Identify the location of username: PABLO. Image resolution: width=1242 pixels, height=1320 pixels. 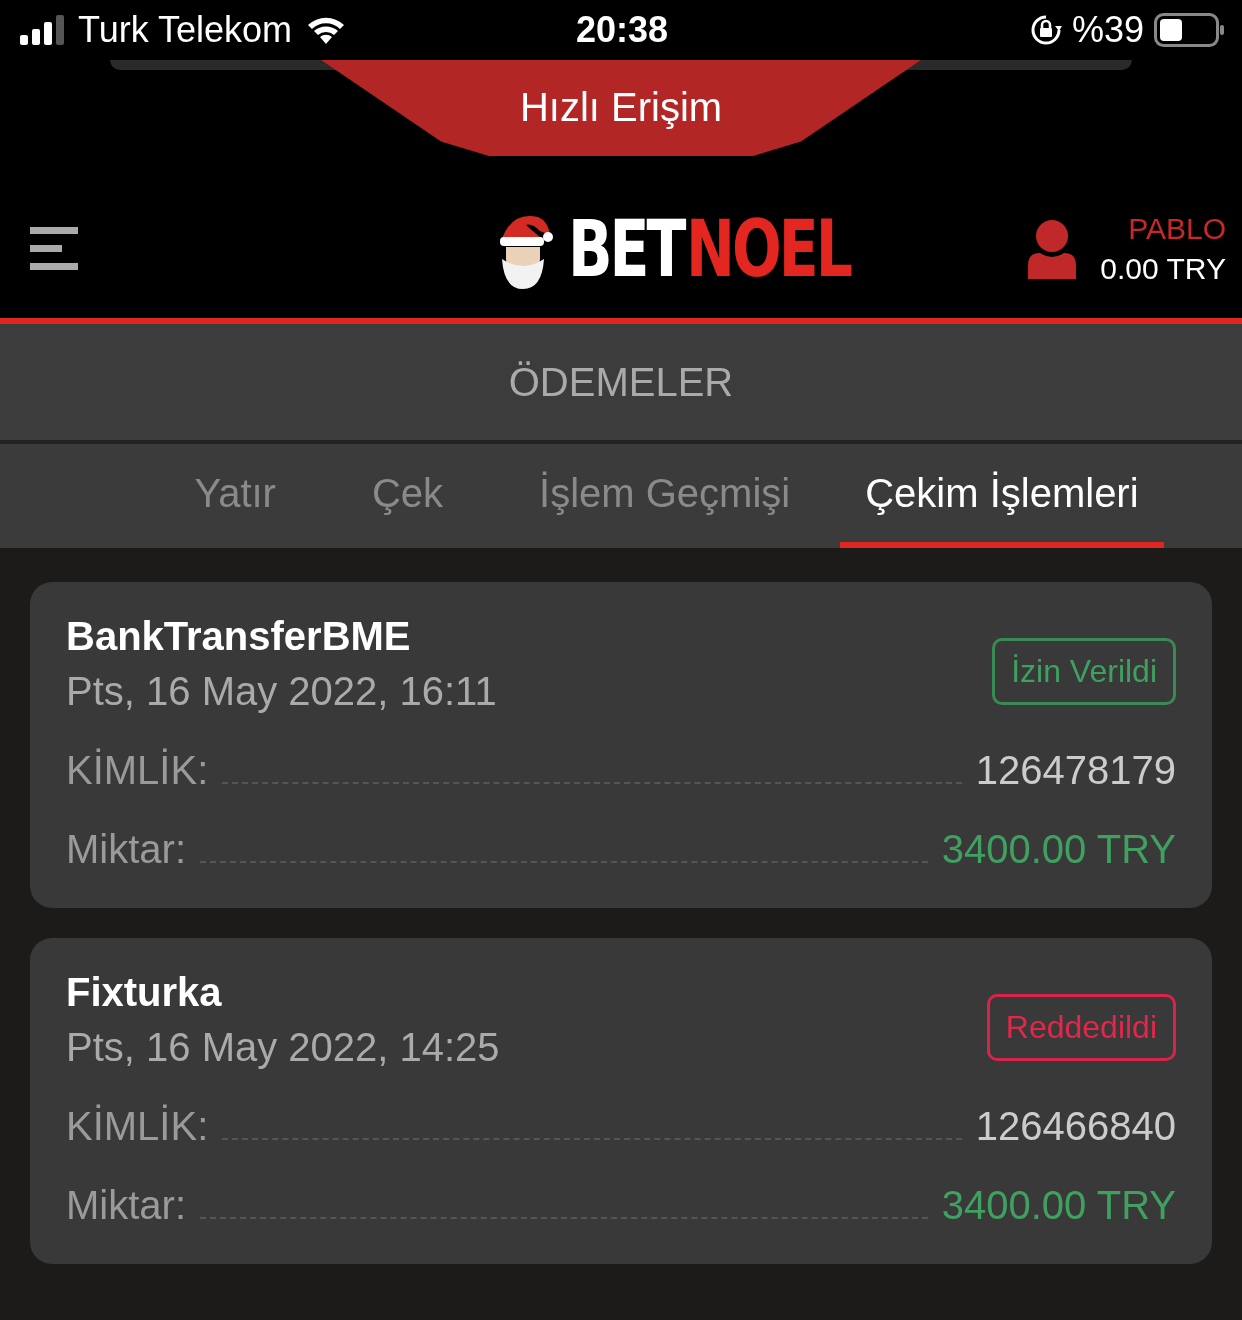
(1177, 229).